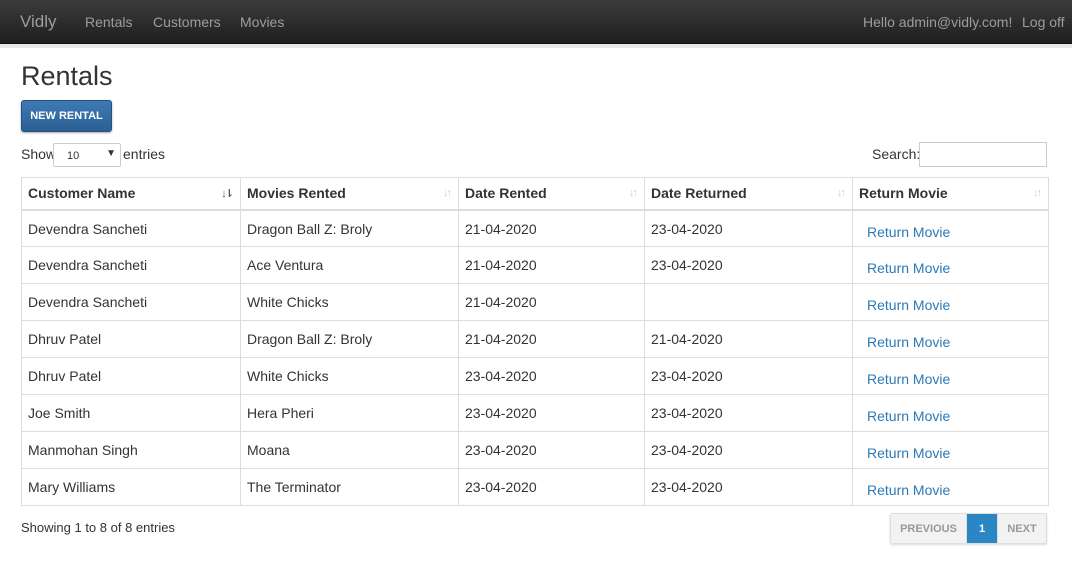 This screenshot has height=568, width=1072. Describe the element at coordinates (98, 527) in the screenshot. I see `table-info: Showing 1 to 8 of 8 entries` at that location.